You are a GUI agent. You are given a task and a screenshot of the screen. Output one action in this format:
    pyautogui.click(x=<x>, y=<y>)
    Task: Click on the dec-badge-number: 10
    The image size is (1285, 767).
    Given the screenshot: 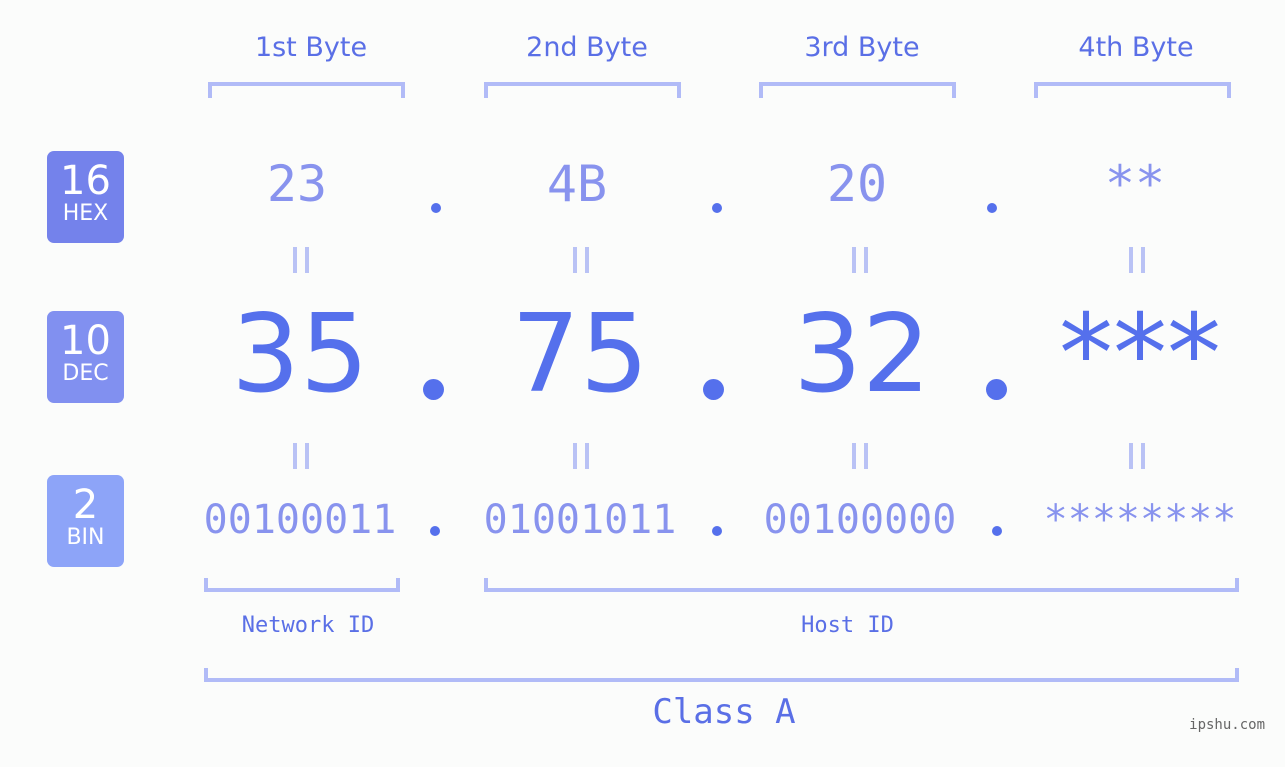 What is the action you would take?
    pyautogui.click(x=85, y=341)
    